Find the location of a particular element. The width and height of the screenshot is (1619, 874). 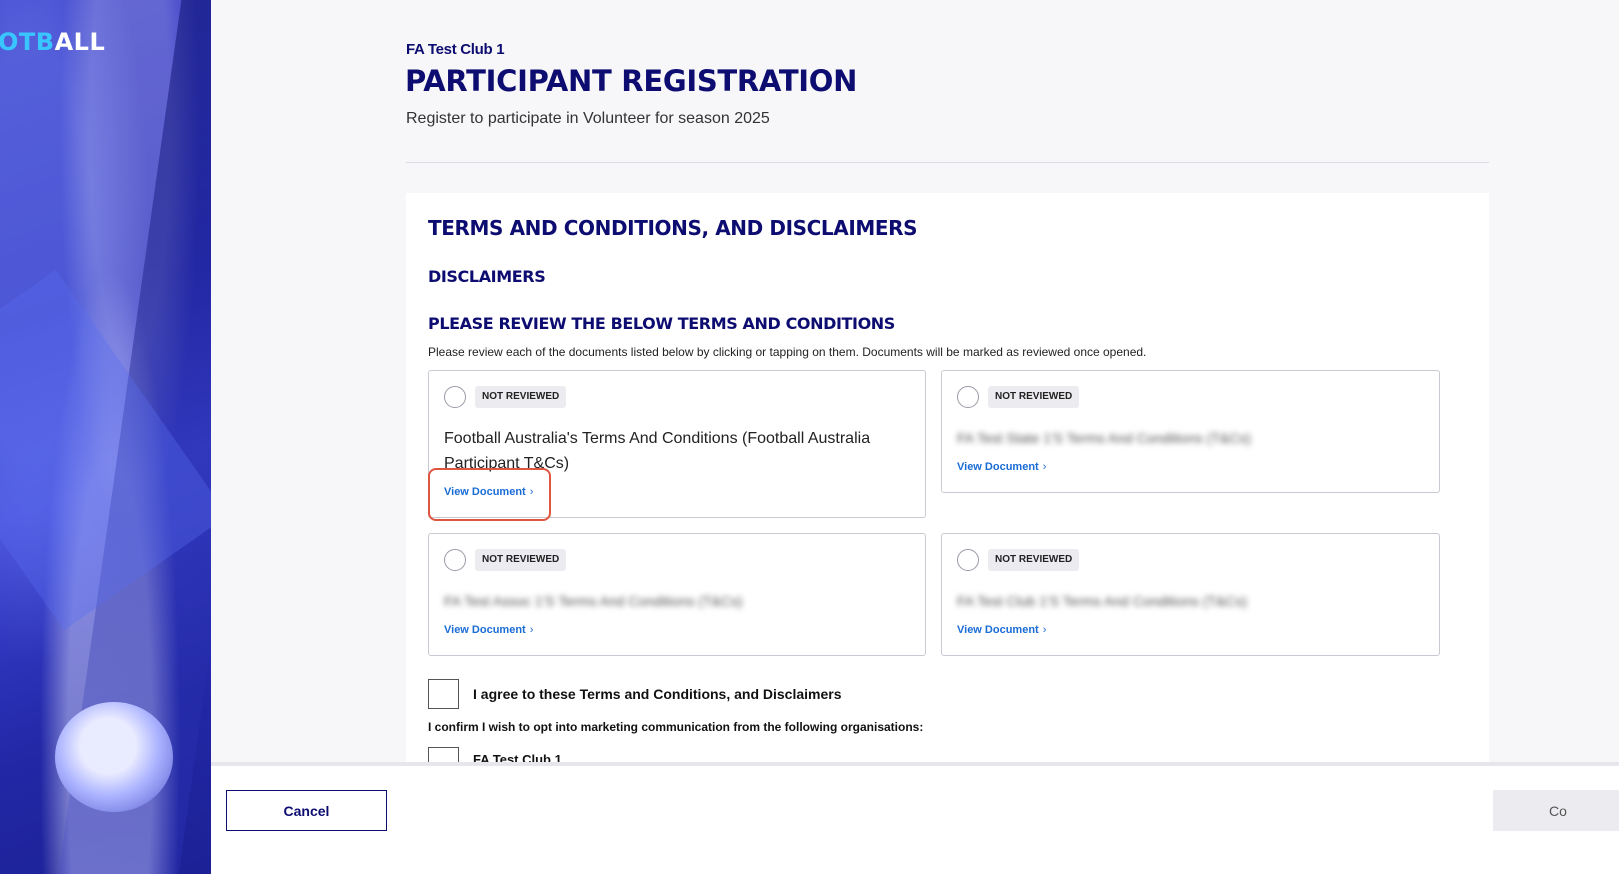

cancel-button: Cancel is located at coordinates (306, 810).